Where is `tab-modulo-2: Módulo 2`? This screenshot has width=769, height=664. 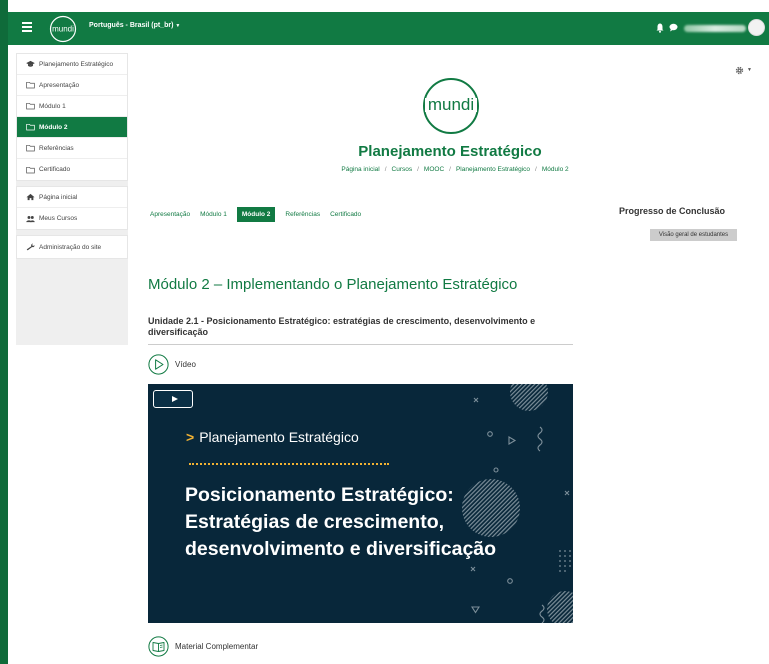 tab-modulo-2: Módulo 2 is located at coordinates (256, 214).